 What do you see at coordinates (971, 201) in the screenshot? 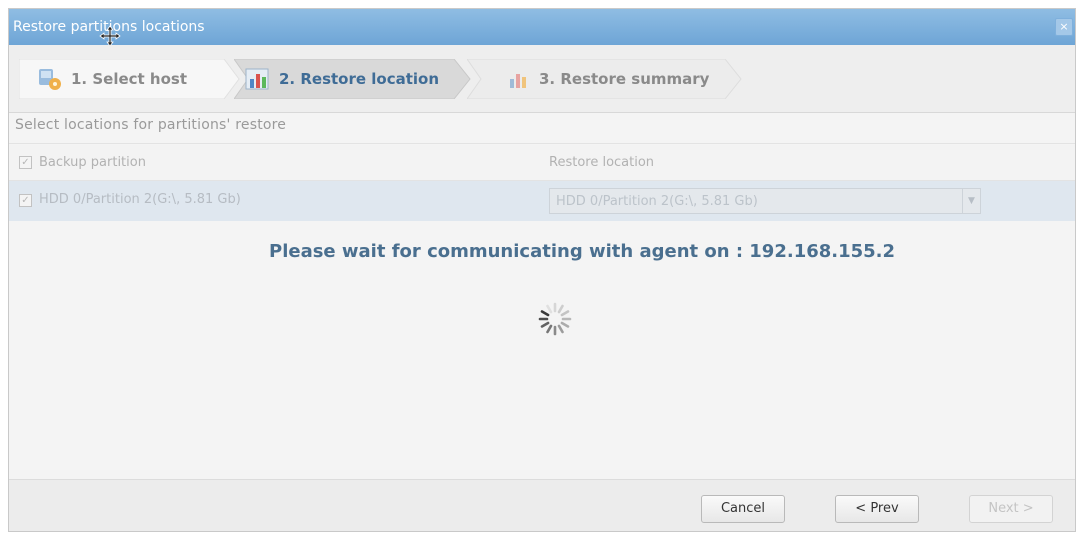
I see `chevron-down-icon: ▼` at bounding box center [971, 201].